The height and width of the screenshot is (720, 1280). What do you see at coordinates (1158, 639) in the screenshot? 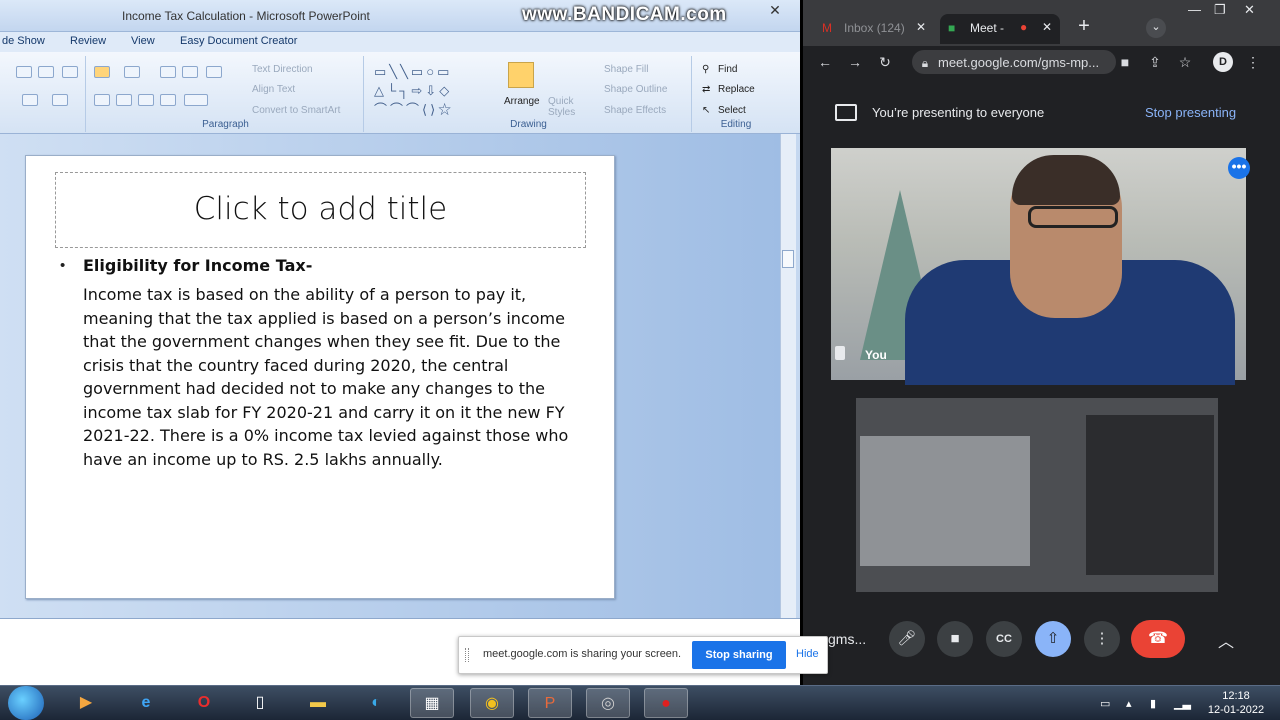
I see `end-call-icon: ☎` at bounding box center [1158, 639].